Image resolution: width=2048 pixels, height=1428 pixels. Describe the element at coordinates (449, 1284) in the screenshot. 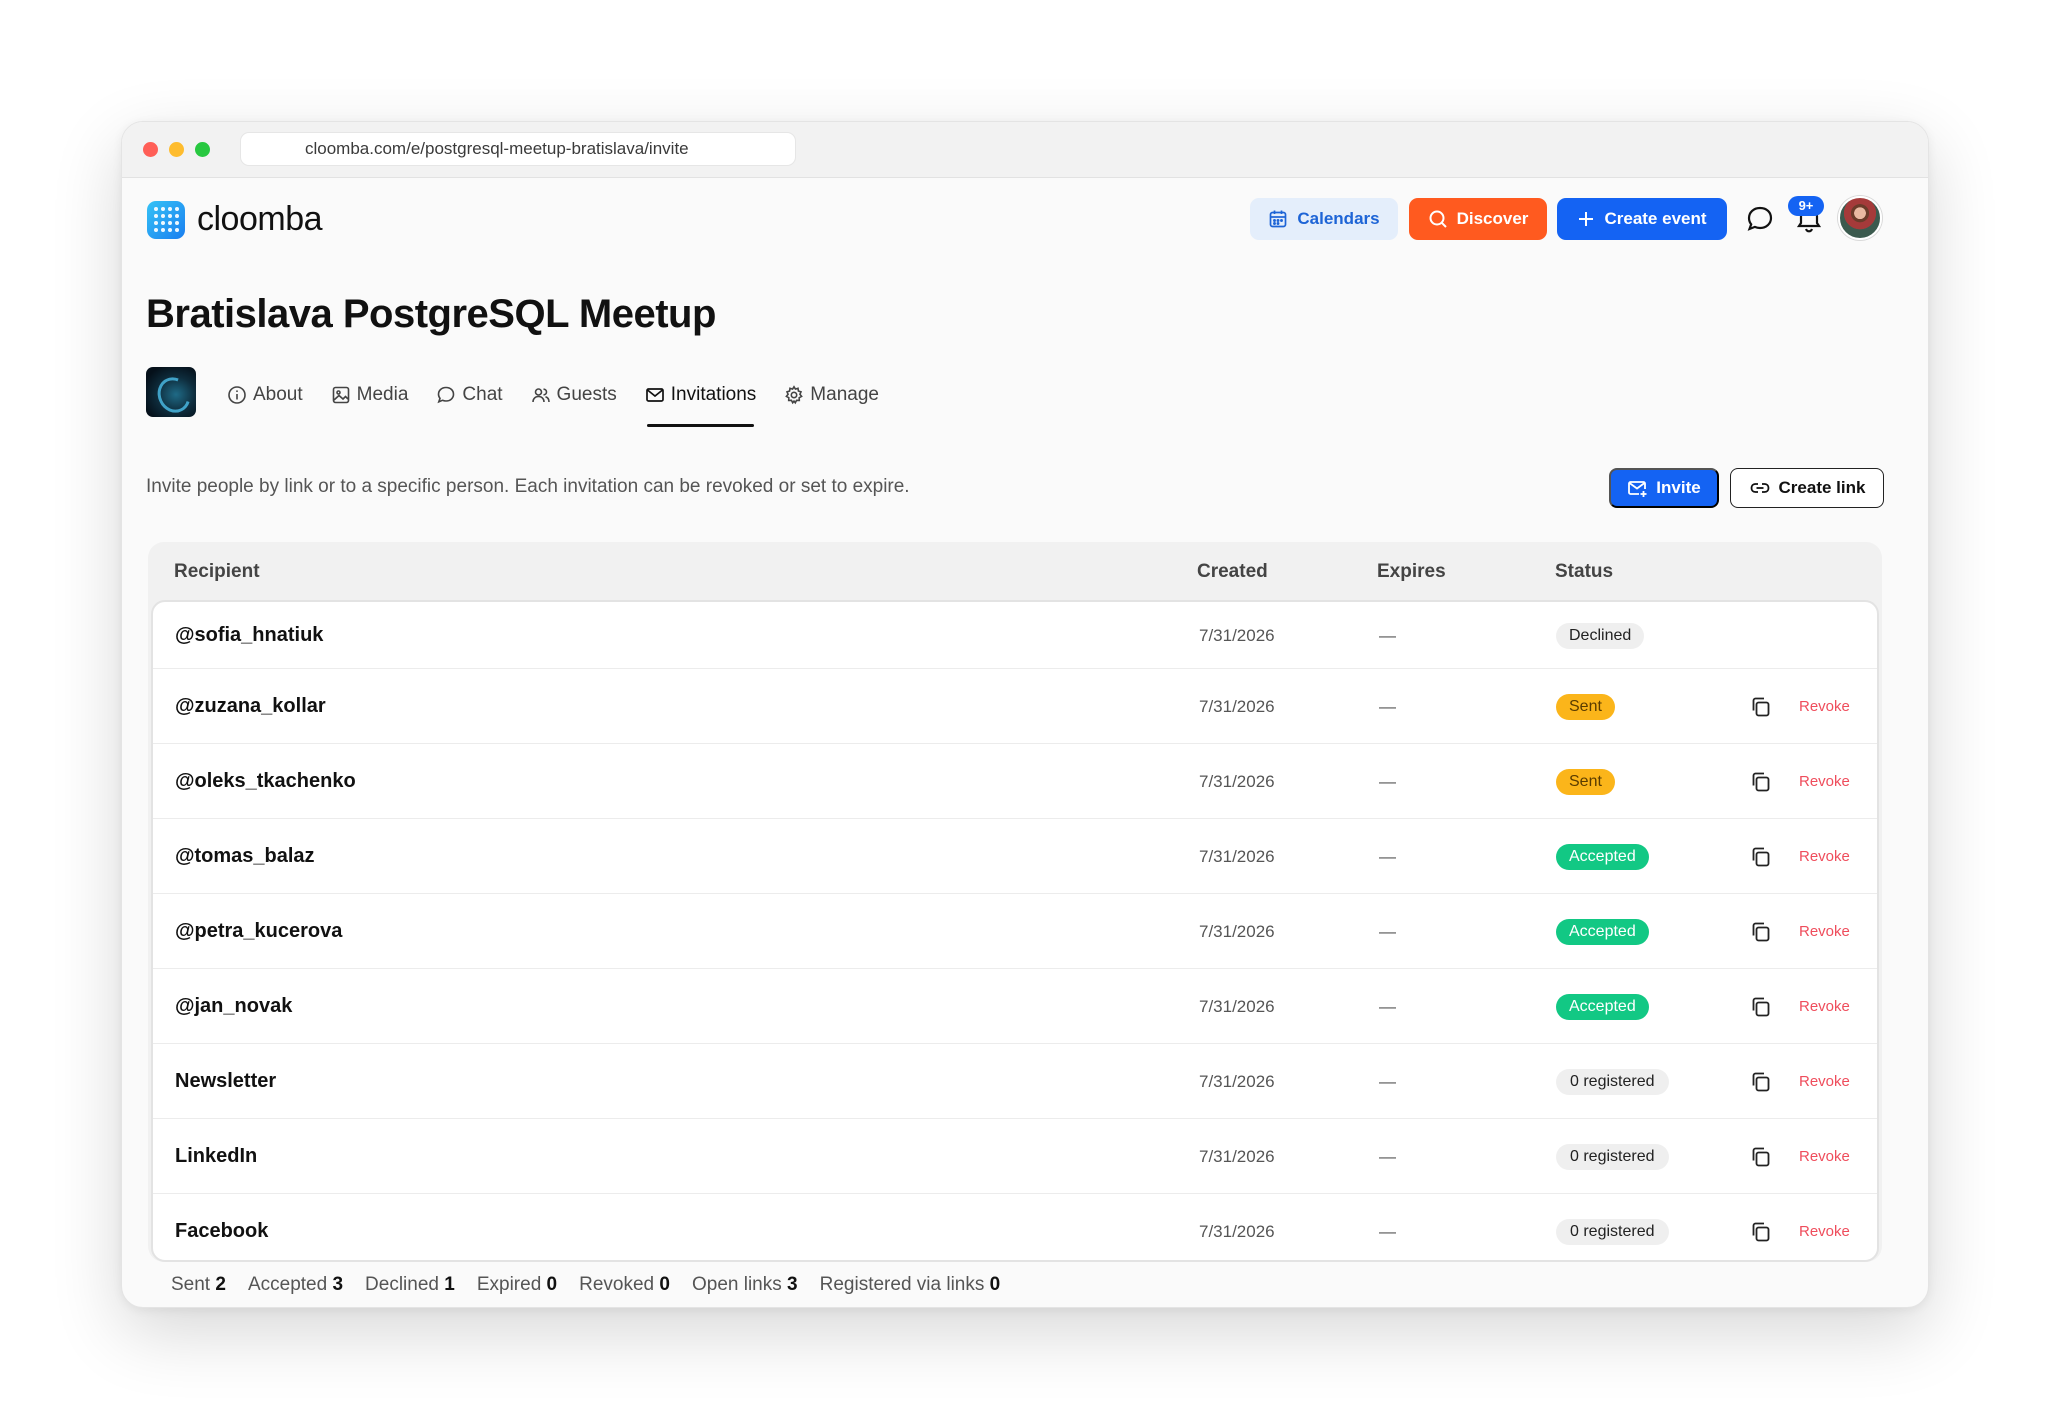

I see `stat-value: 1` at that location.